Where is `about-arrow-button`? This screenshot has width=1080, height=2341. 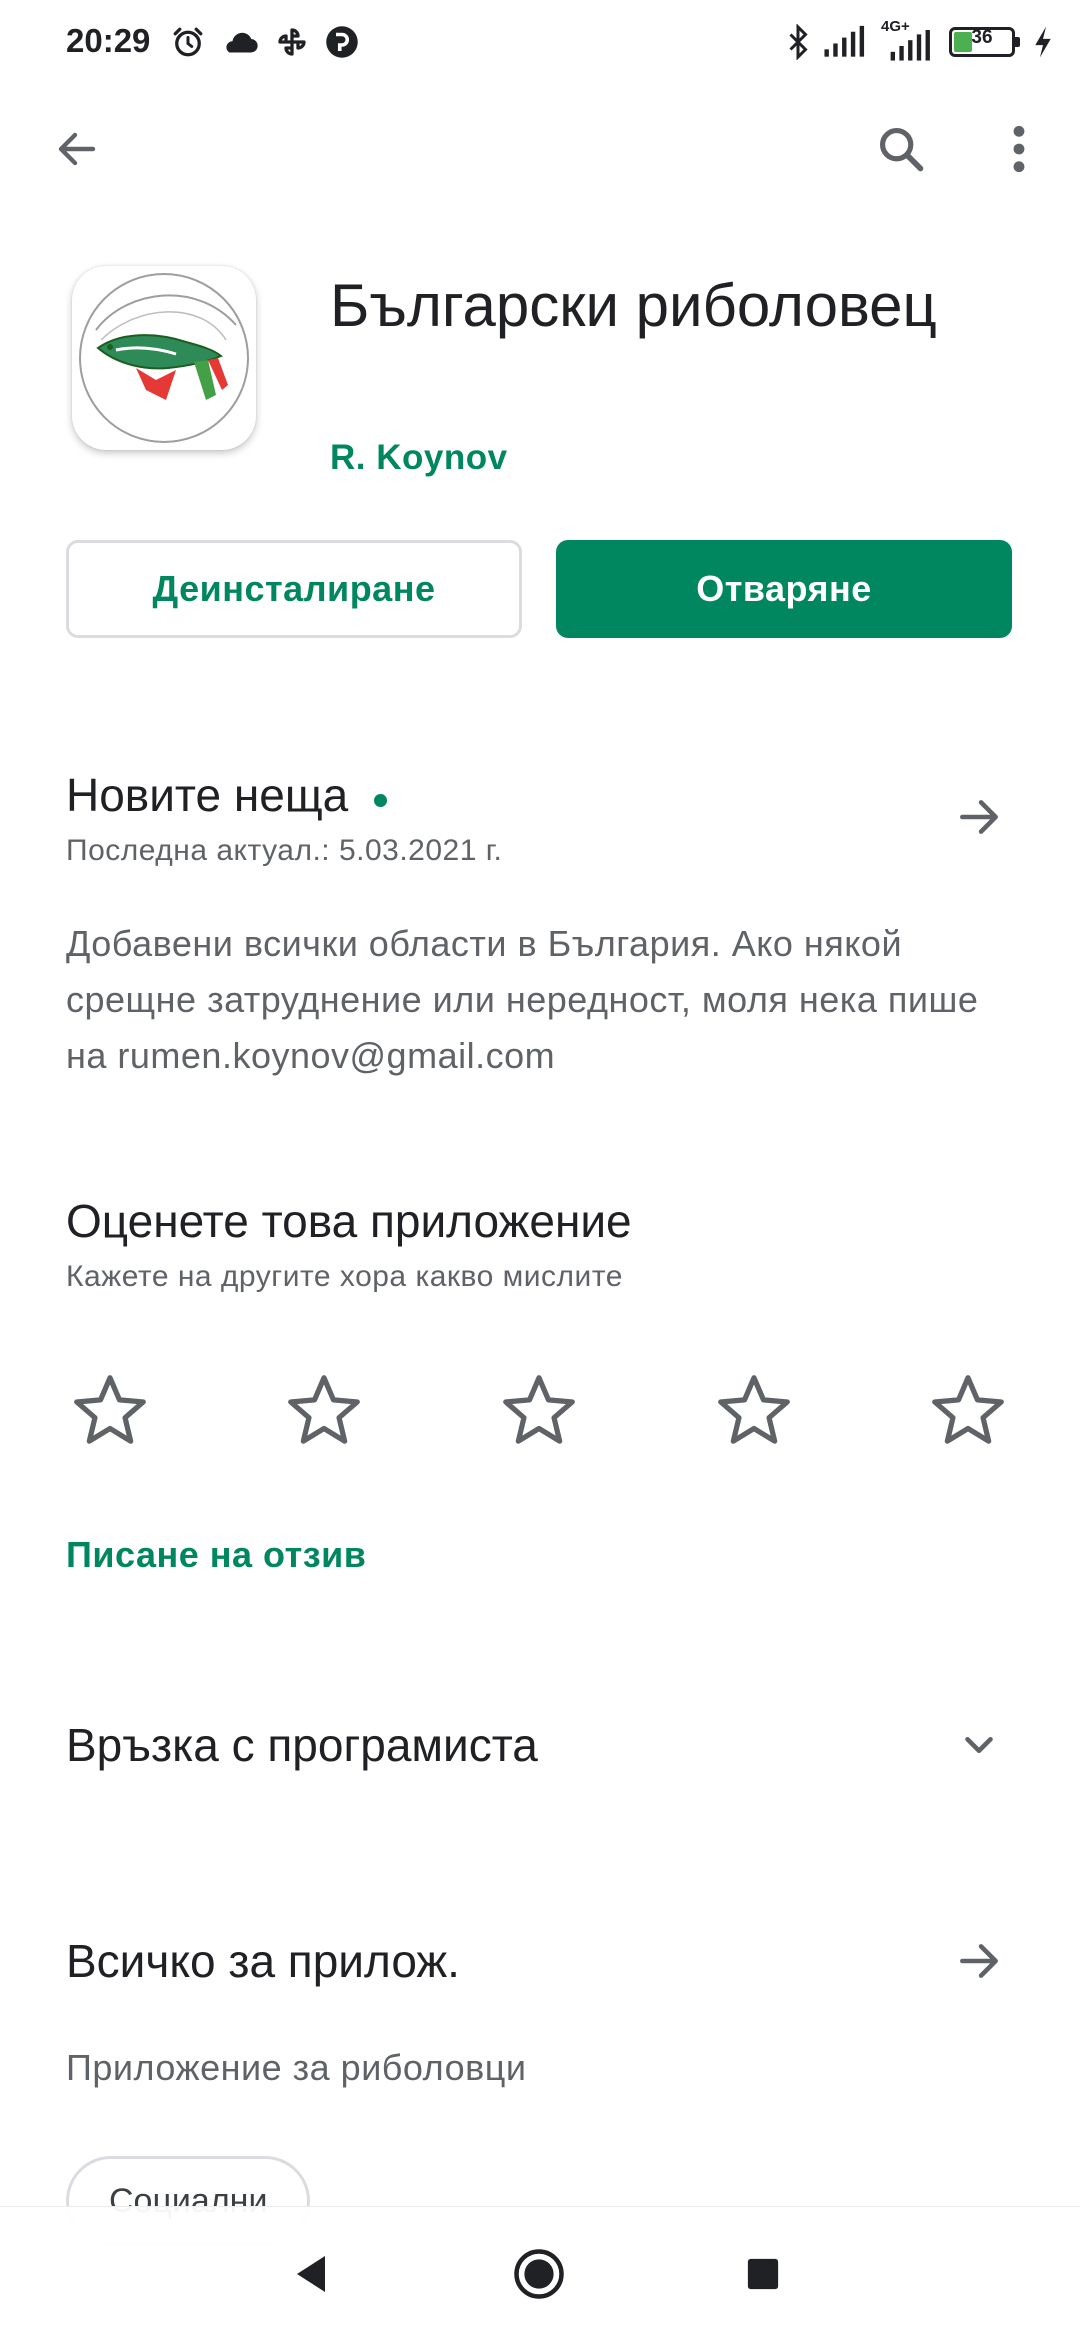
about-arrow-button is located at coordinates (979, 1961).